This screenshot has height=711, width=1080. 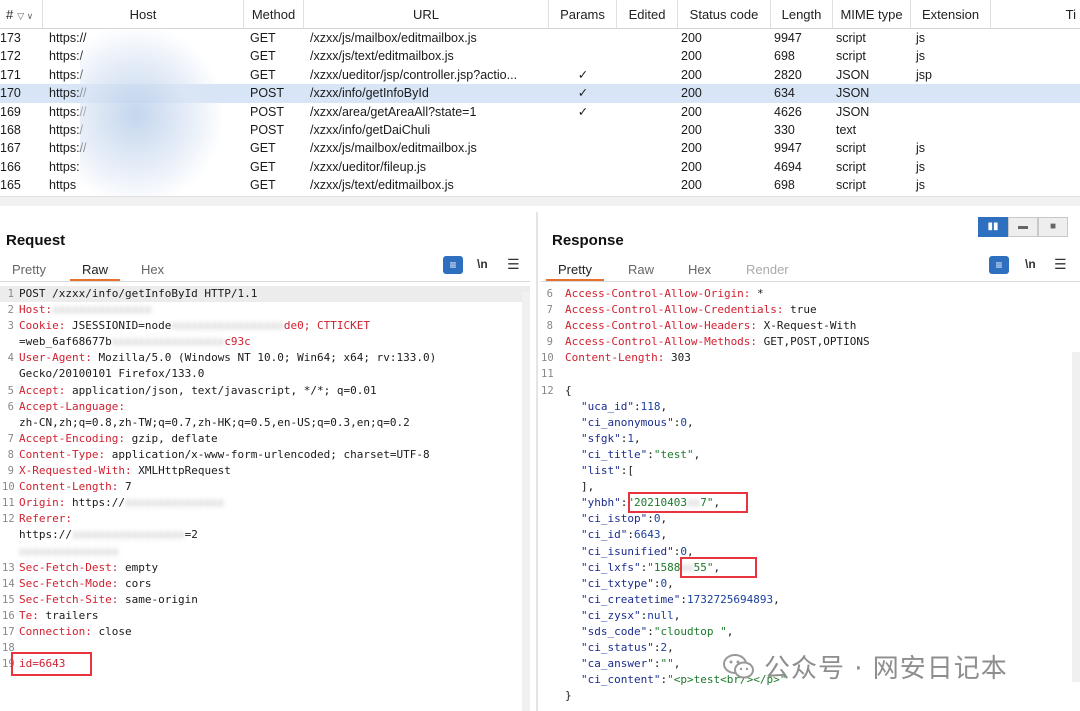 What do you see at coordinates (1053, 227) in the screenshot?
I see `layout-single-icon: ■` at bounding box center [1053, 227].